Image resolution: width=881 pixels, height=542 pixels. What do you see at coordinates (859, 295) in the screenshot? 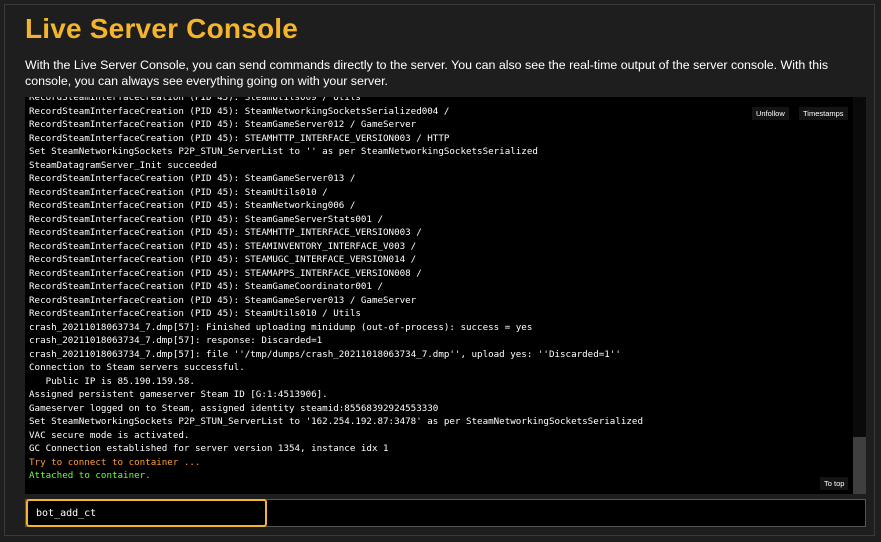
I see `console-scrollbar` at bounding box center [859, 295].